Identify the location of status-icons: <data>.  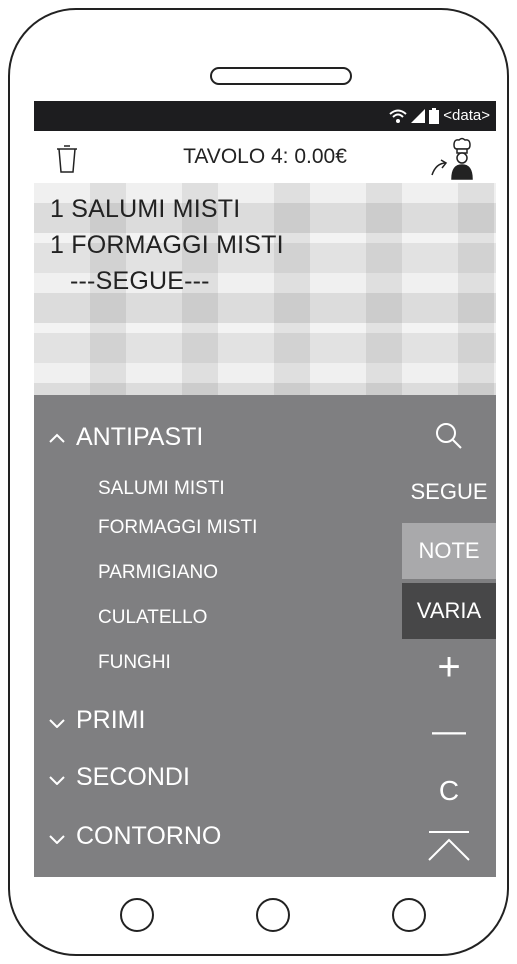
(439, 115).